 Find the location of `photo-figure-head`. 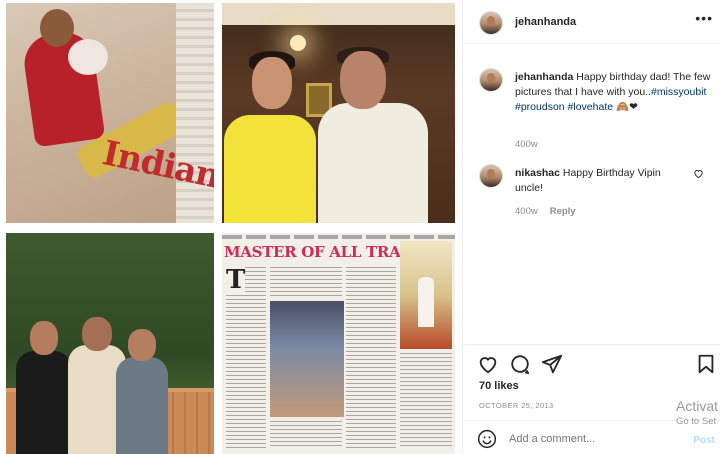

photo-figure-head is located at coordinates (57, 28).